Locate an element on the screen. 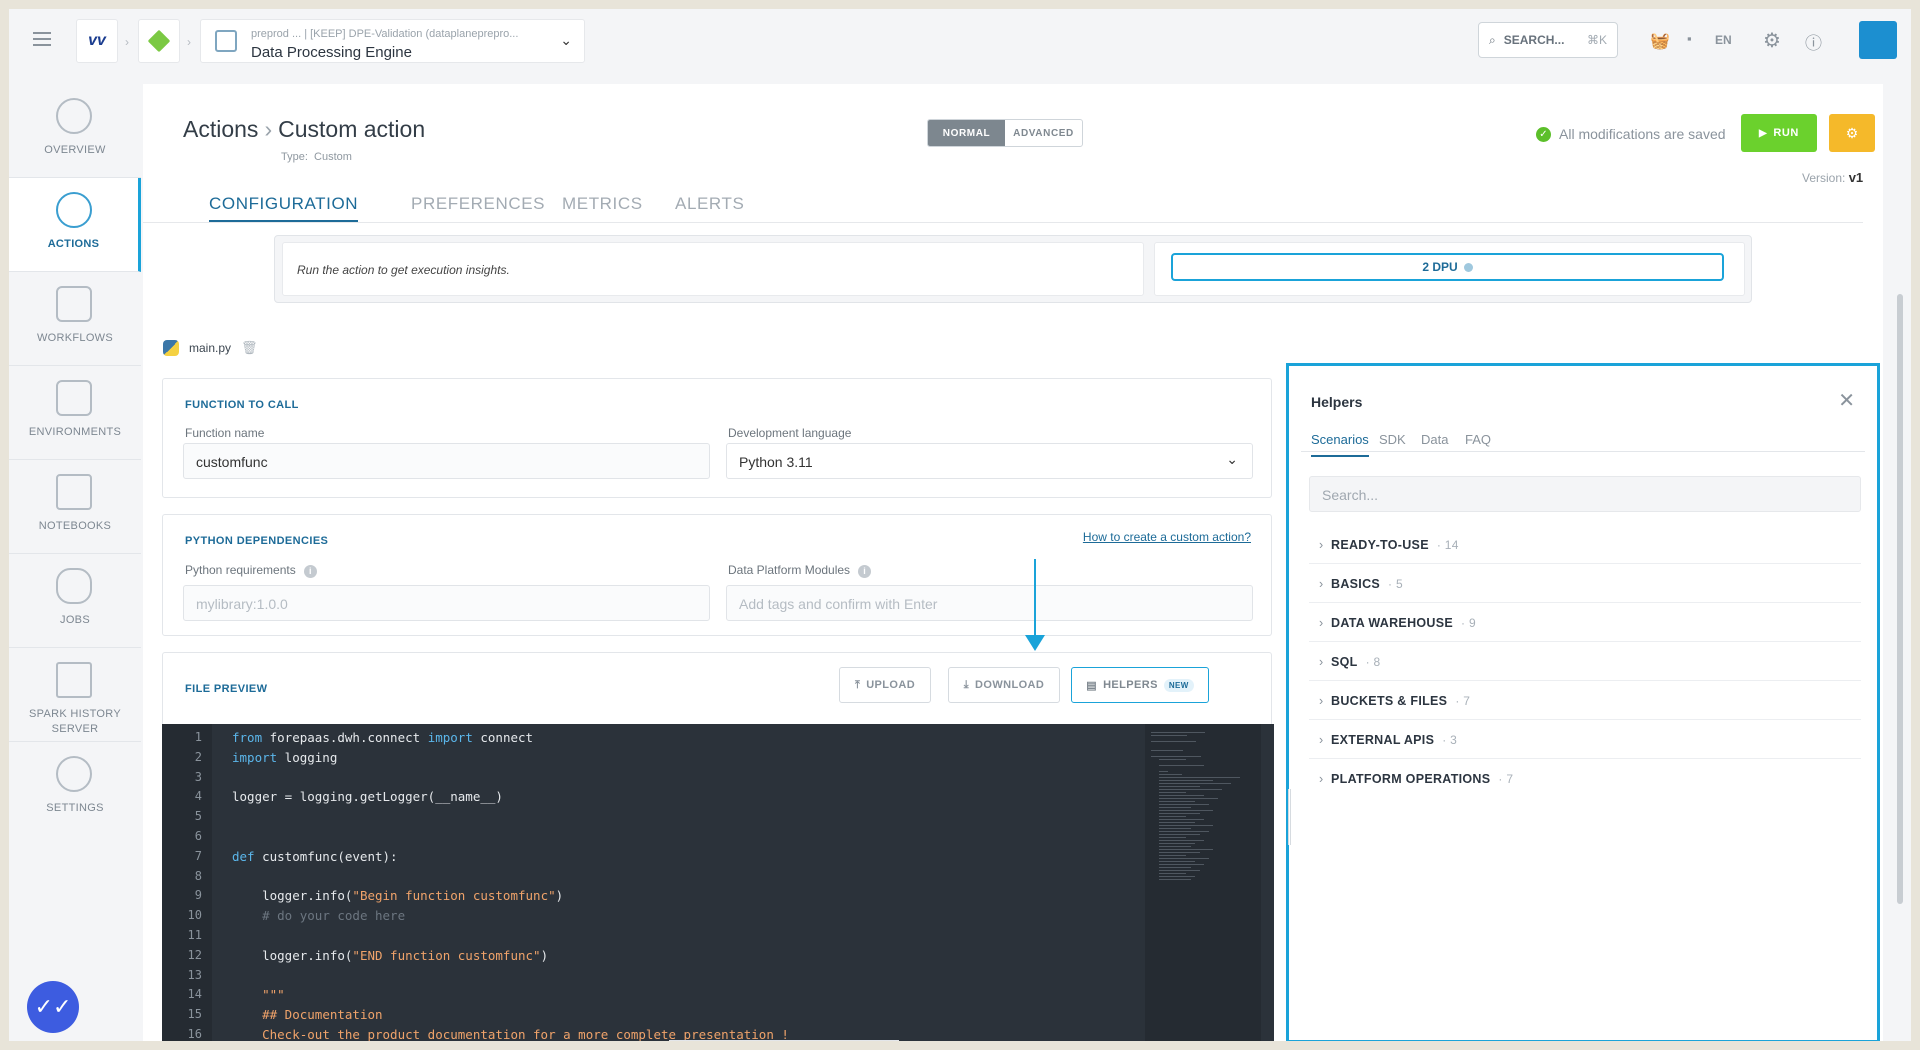  helpers-category: › DATA WAREHOUSE · 9 is located at coordinates (1585, 623).